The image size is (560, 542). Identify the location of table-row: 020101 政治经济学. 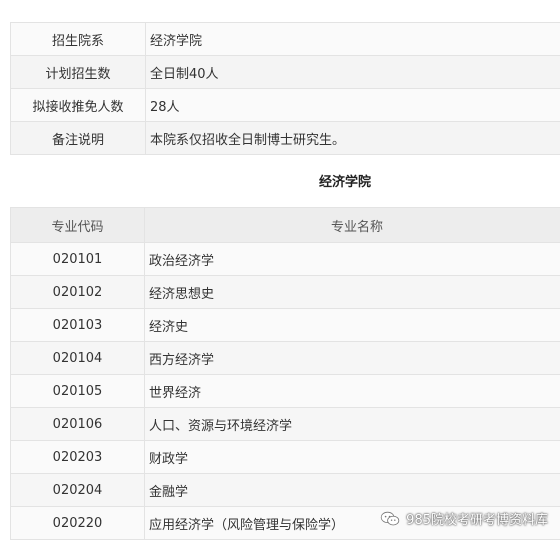
(285, 259).